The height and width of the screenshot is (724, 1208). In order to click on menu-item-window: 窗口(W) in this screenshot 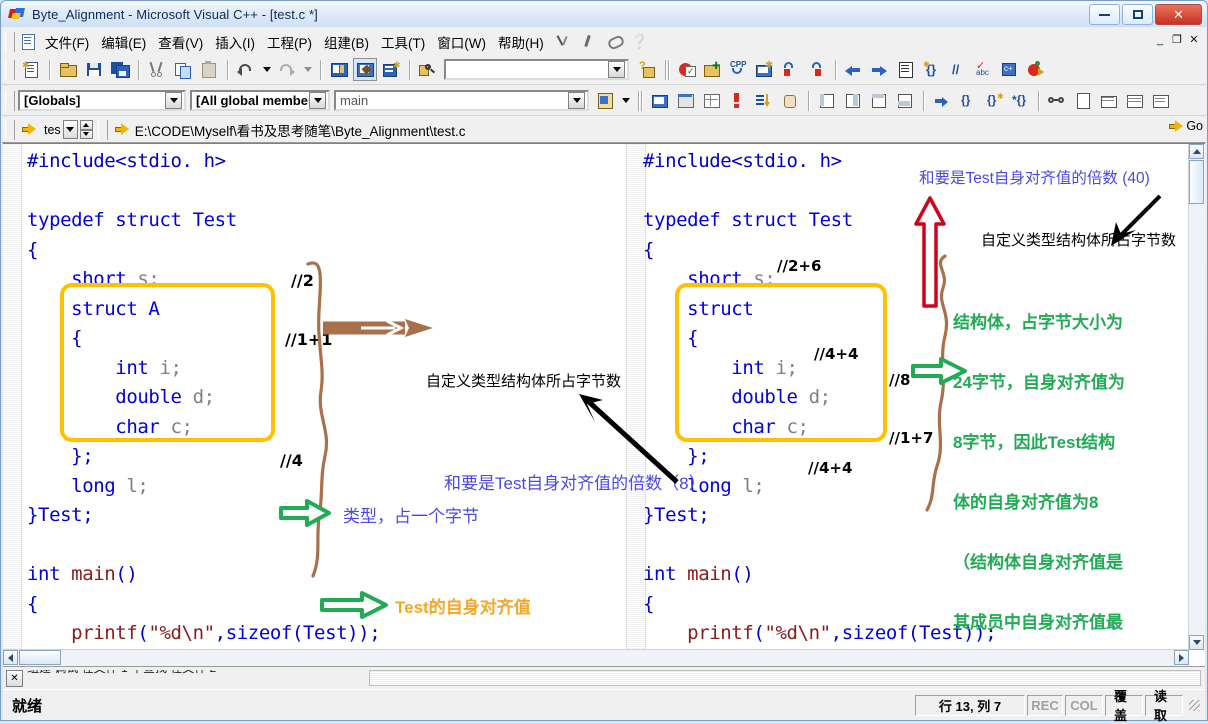, I will do `click(461, 42)`.